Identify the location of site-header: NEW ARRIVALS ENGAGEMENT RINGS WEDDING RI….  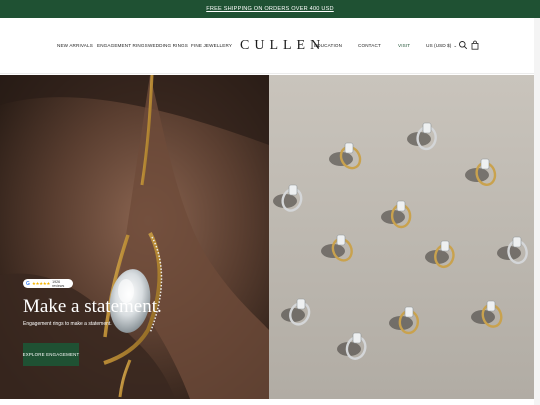
(270, 46).